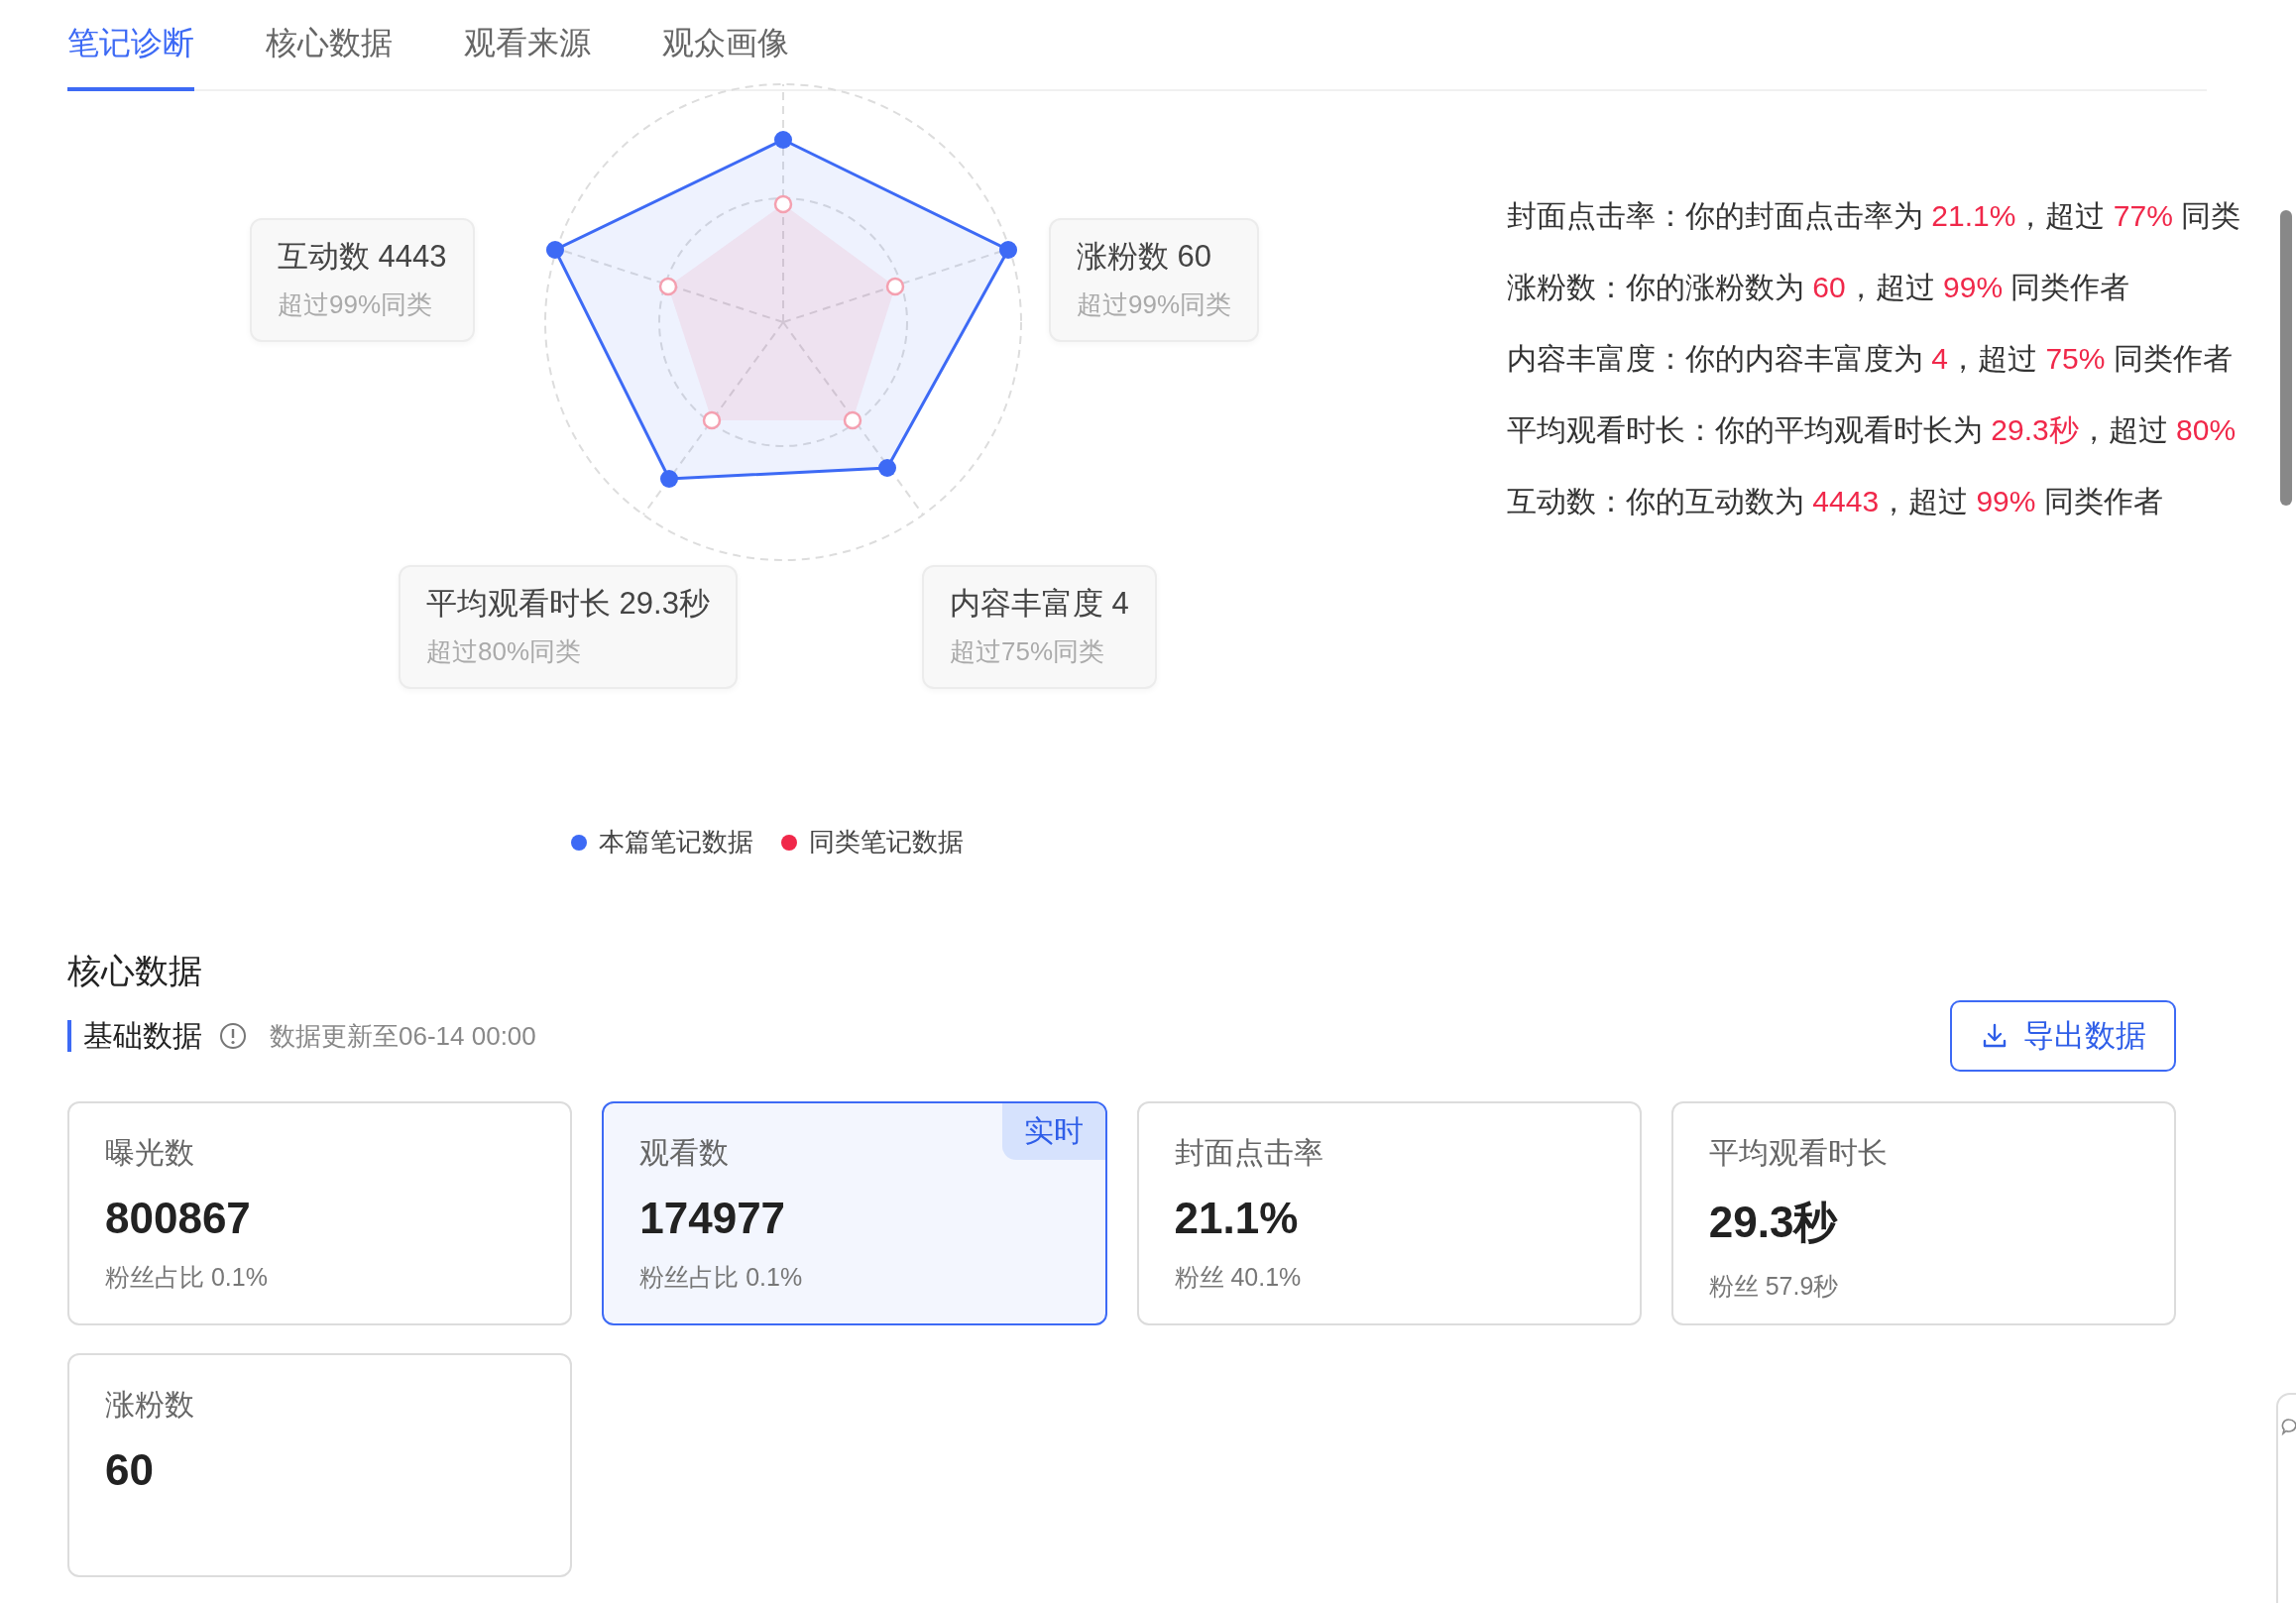 This screenshot has width=2296, height=1603. What do you see at coordinates (528, 56) in the screenshot?
I see `tab: 观看来源` at bounding box center [528, 56].